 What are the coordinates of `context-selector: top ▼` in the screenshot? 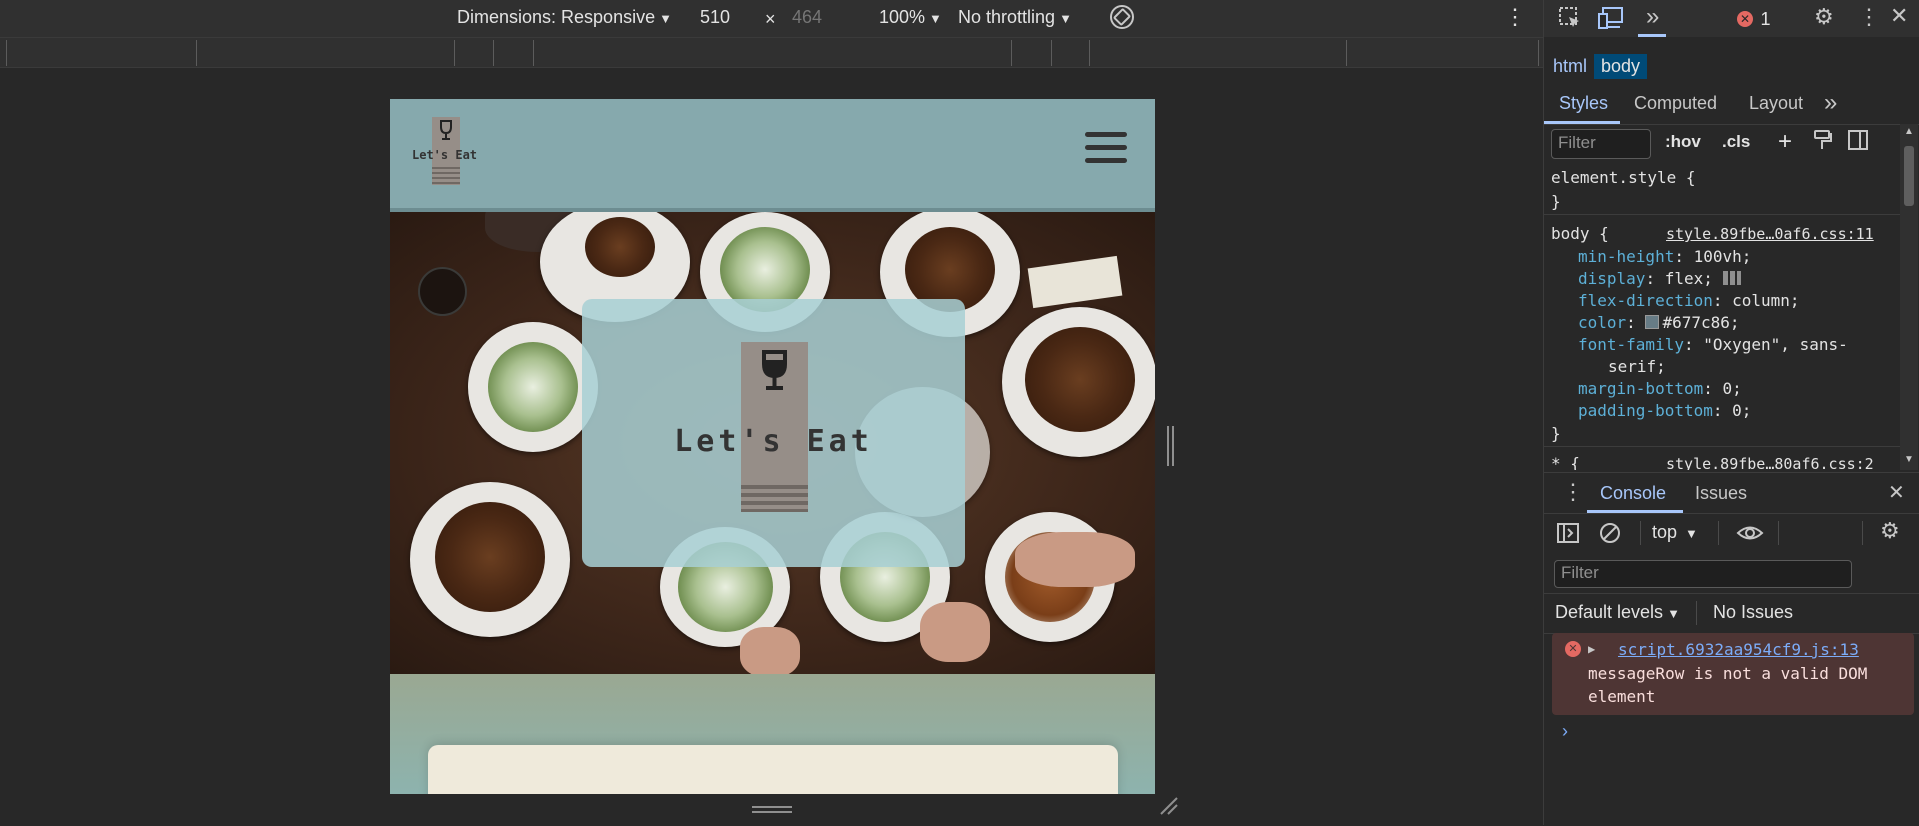 It's located at (1675, 532).